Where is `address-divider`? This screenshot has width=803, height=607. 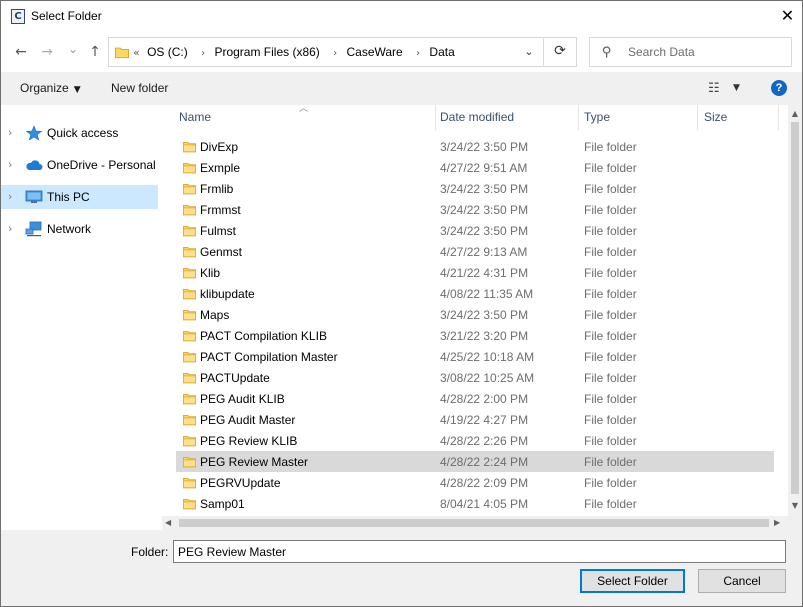 address-divider is located at coordinates (543, 52).